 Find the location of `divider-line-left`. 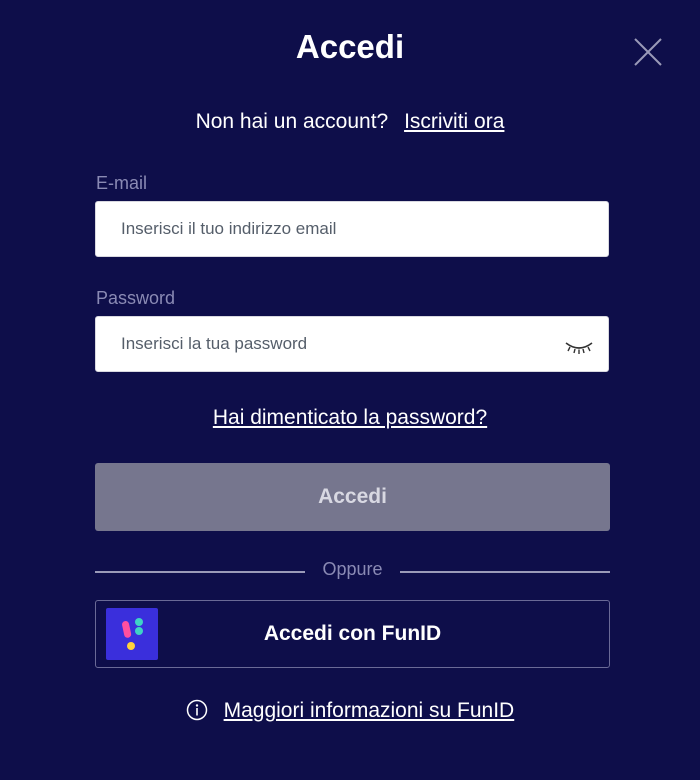

divider-line-left is located at coordinates (200, 572).